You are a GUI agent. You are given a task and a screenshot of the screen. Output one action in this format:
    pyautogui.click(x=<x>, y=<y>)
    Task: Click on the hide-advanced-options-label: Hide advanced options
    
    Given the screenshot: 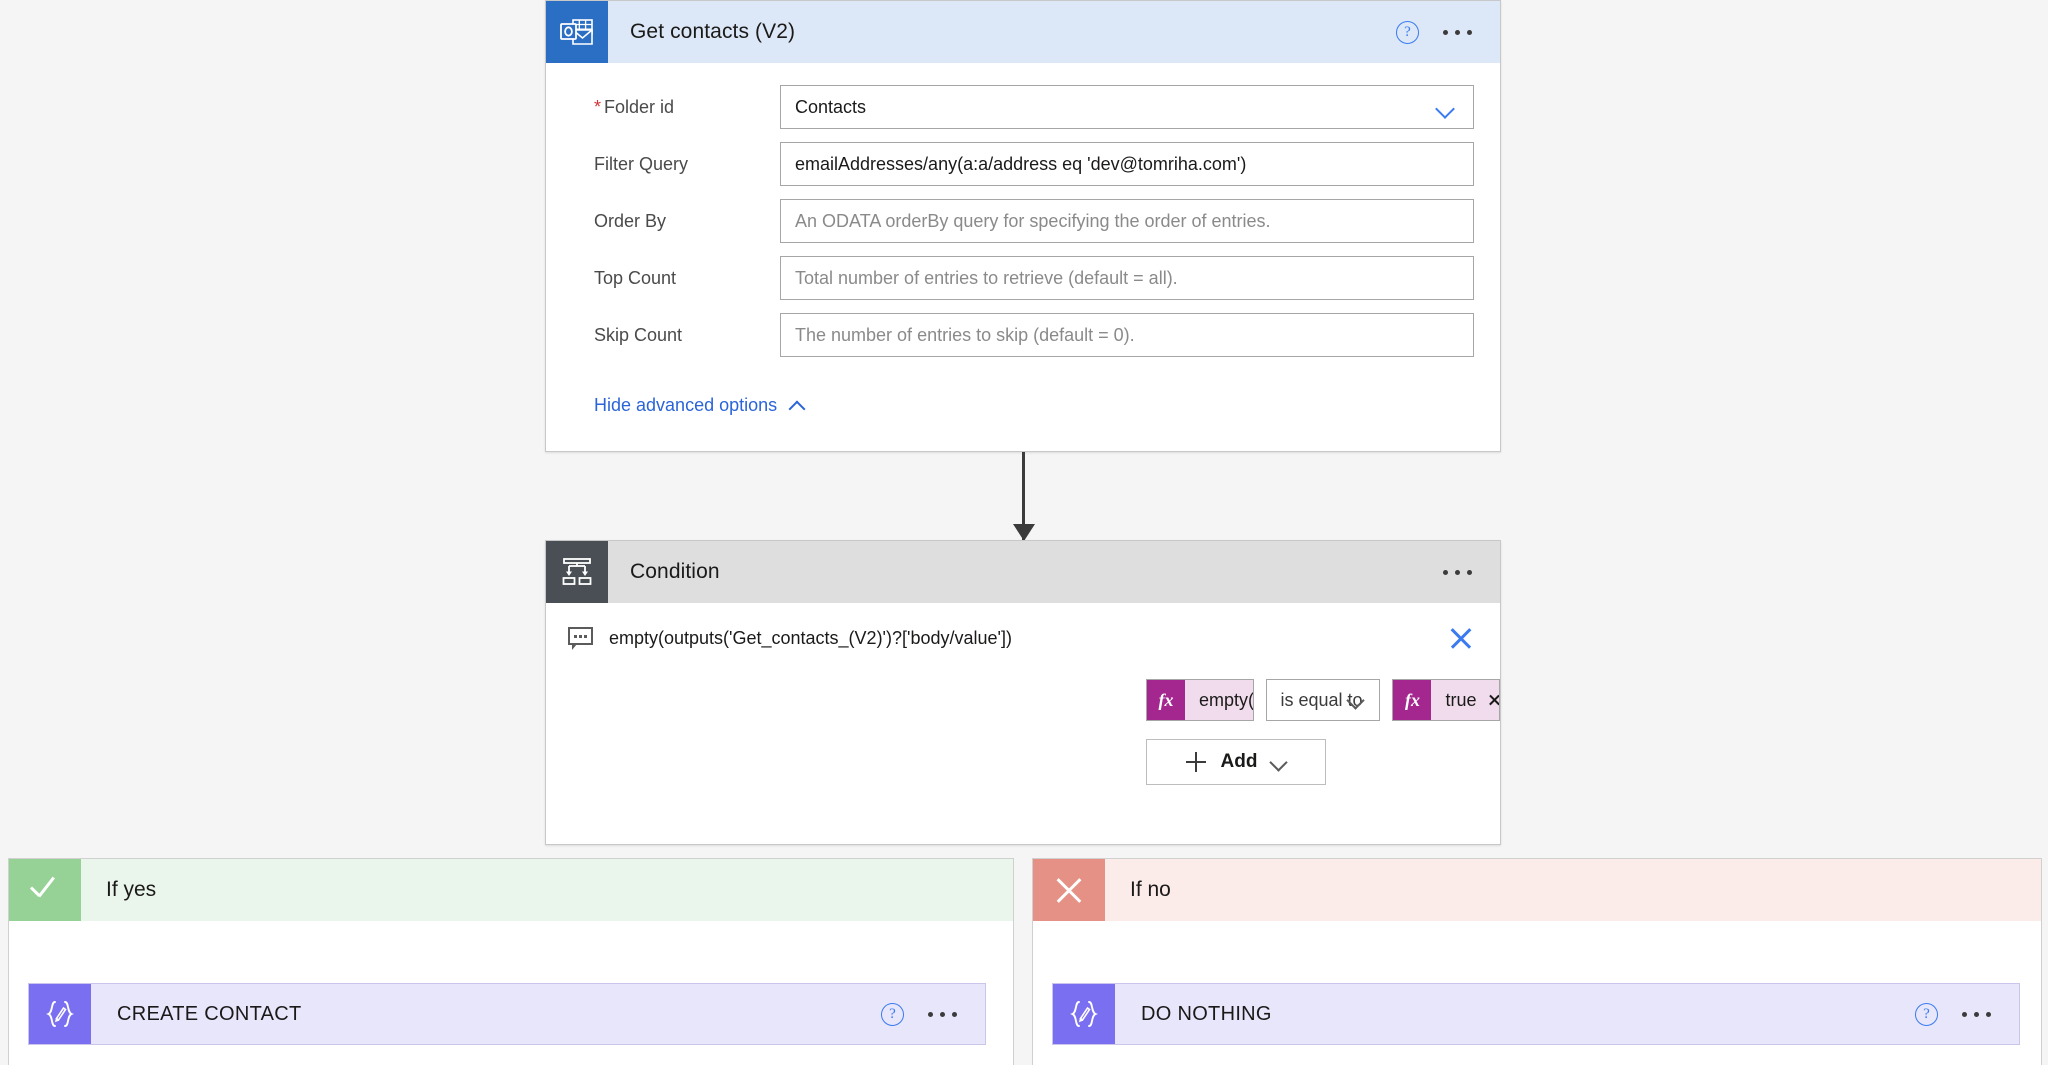 What is the action you would take?
    pyautogui.click(x=686, y=405)
    